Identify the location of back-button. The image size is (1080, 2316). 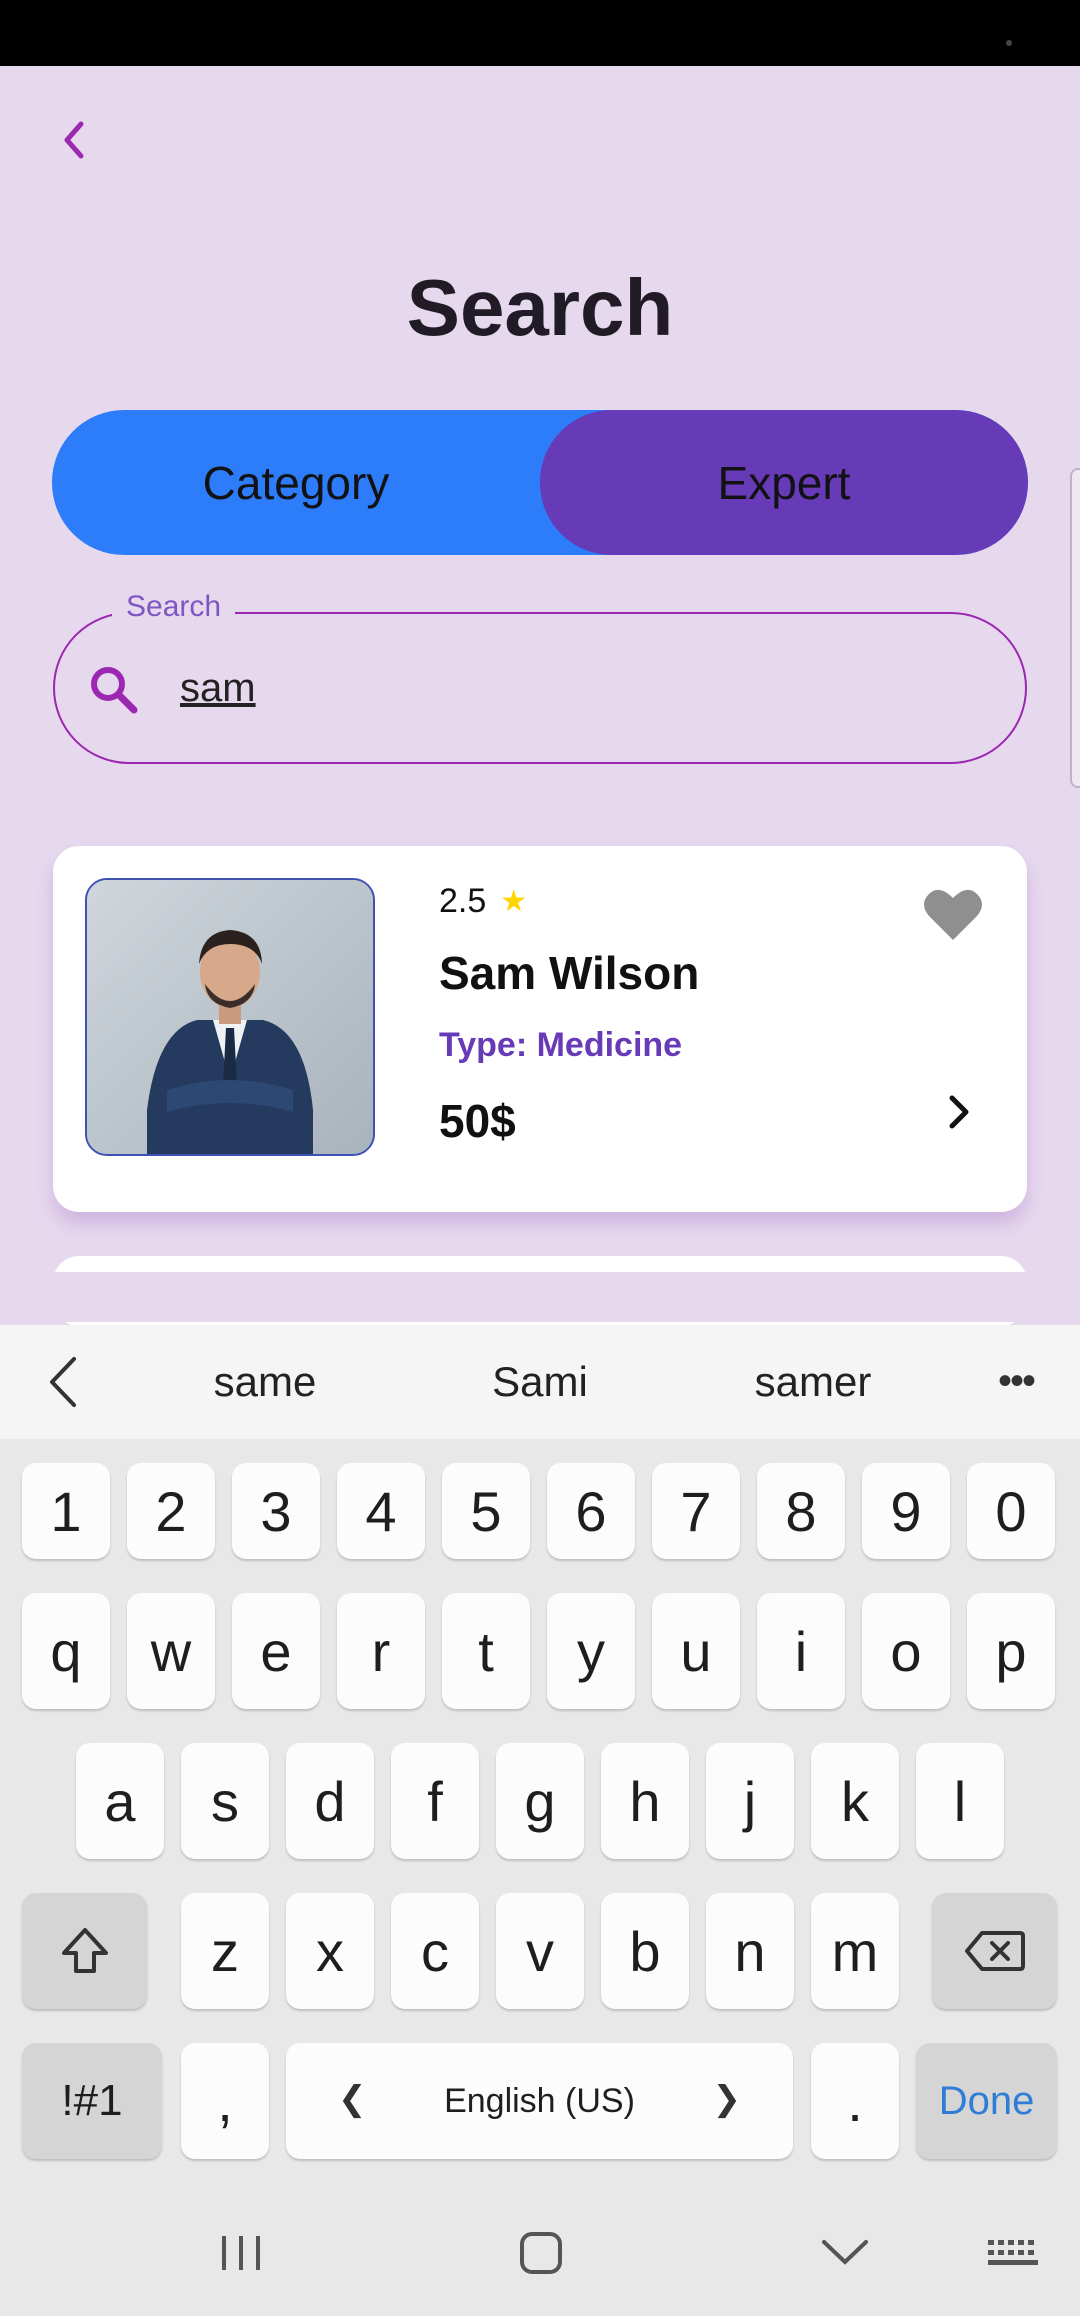
(74, 140).